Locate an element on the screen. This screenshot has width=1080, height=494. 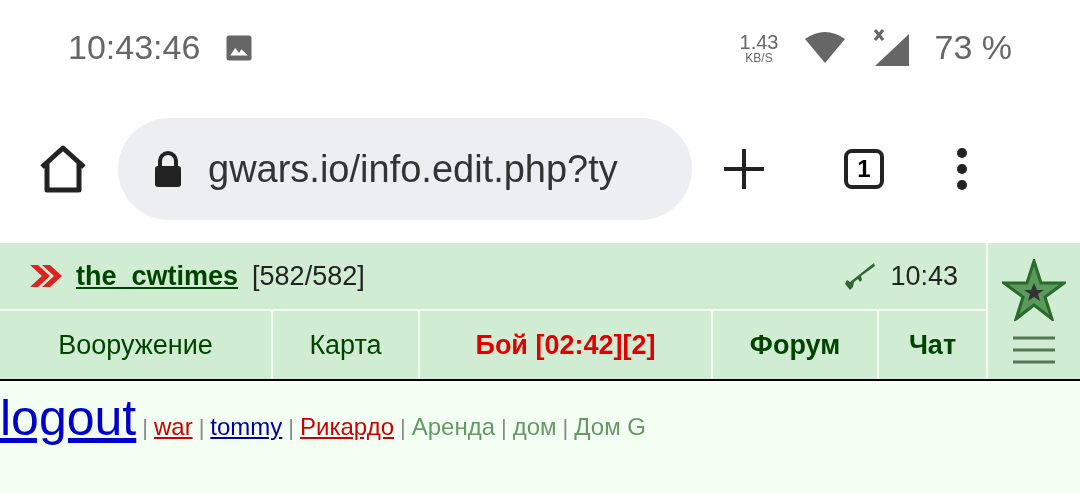
plus-icon is located at coordinates (744, 169).